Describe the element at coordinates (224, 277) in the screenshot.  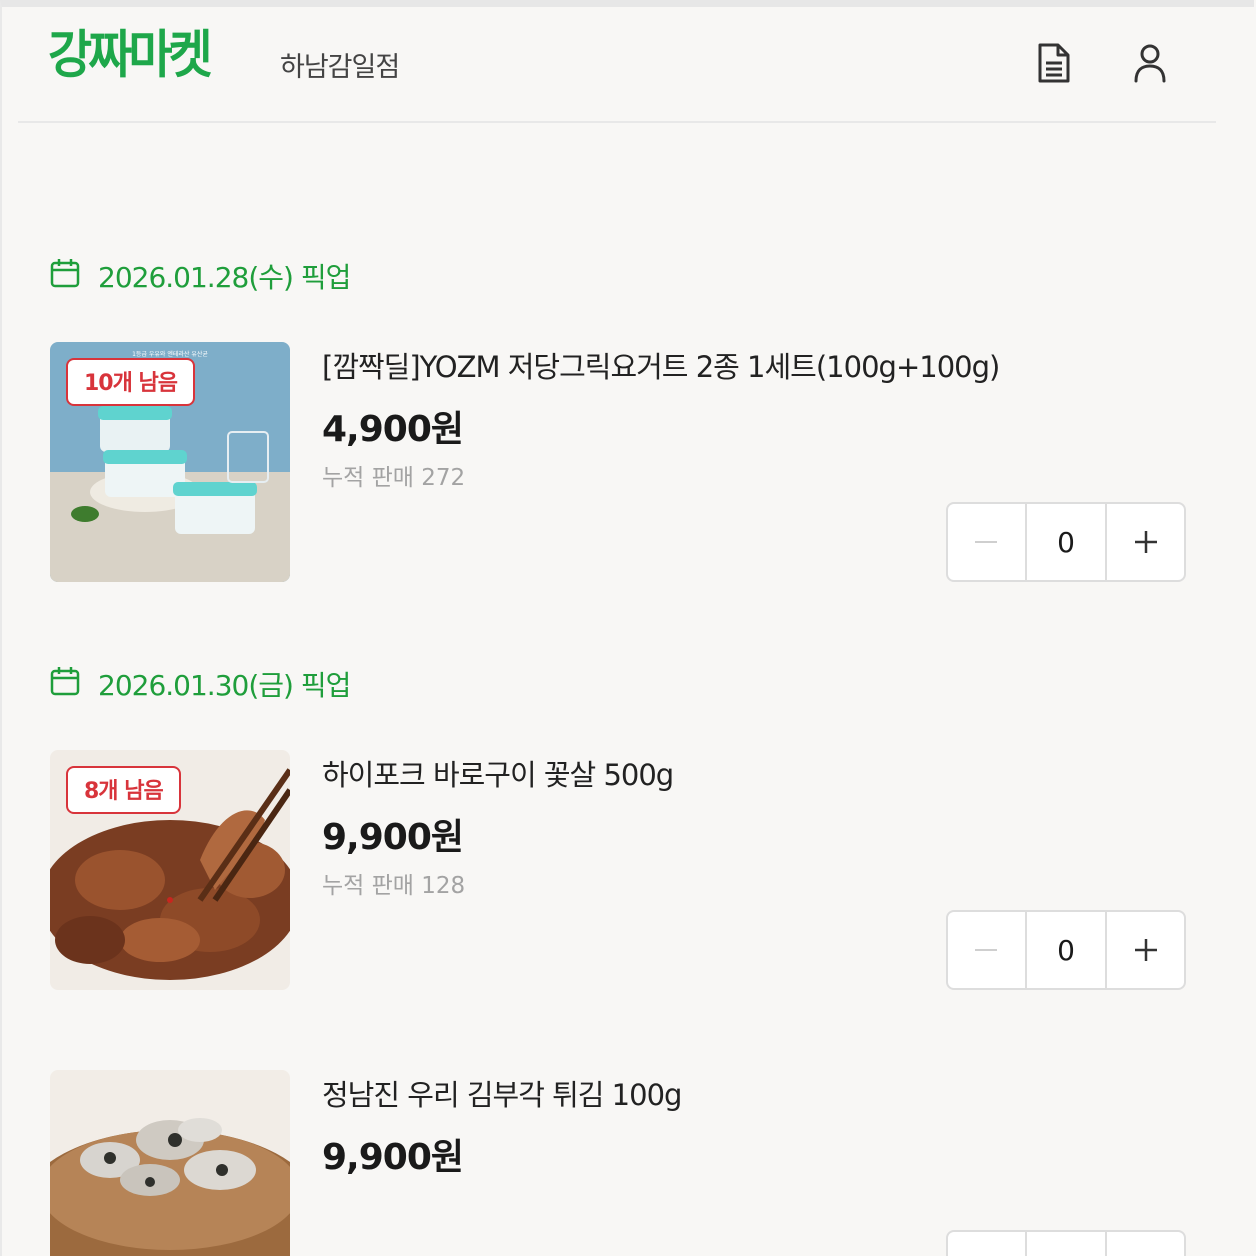
I see `pickup-date-label: 2026.01.28(수) 픽업` at that location.